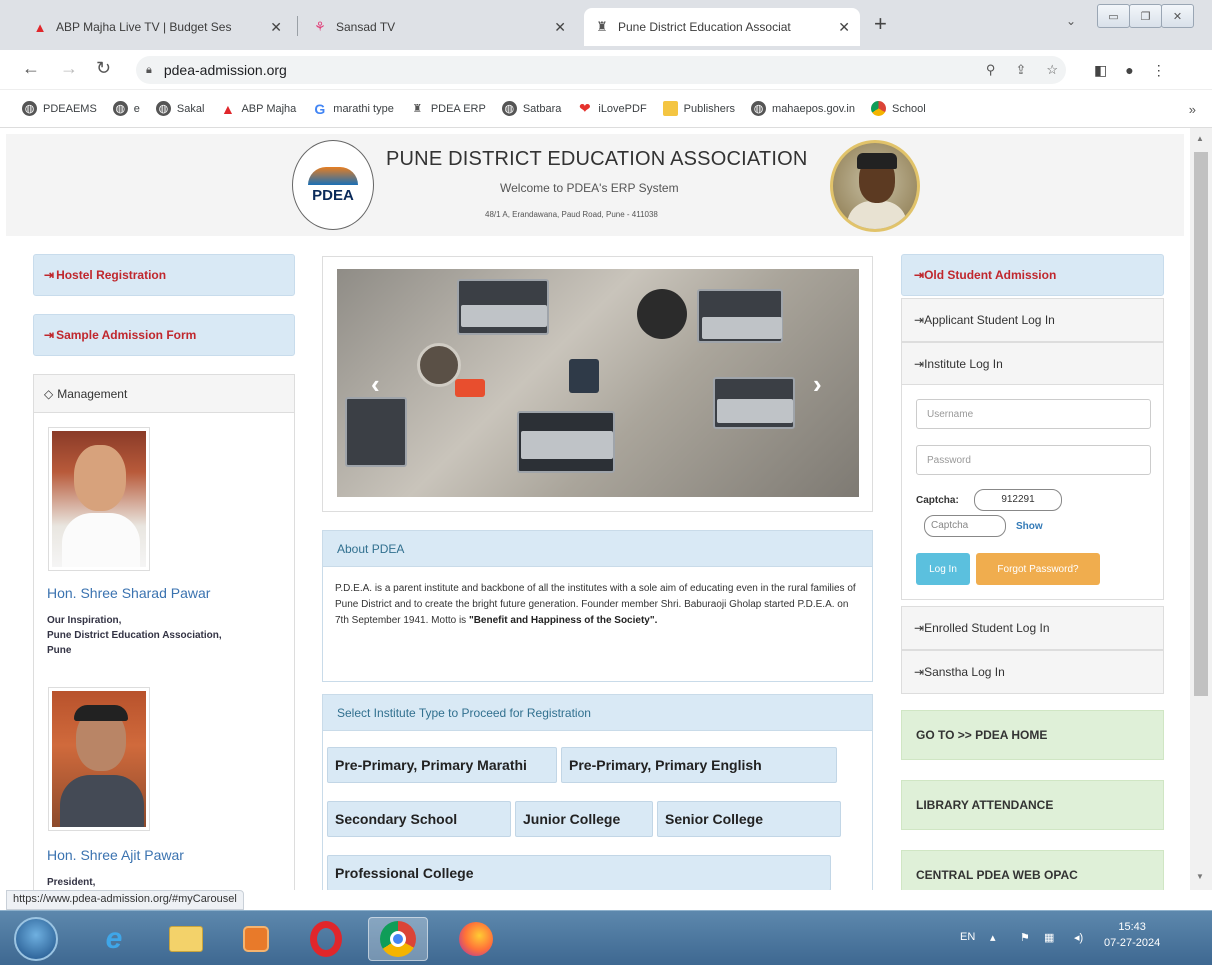 Image resolution: width=1212 pixels, height=965 pixels. I want to click on file-explorer-icon, so click(186, 939).